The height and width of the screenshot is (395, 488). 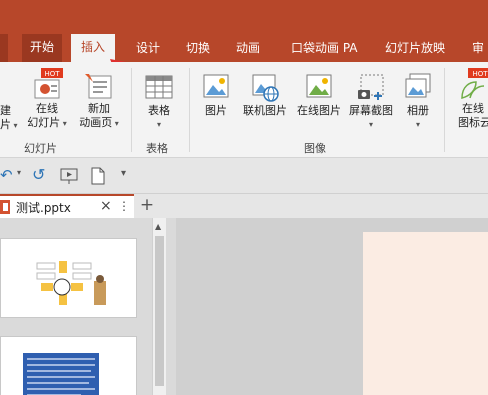 I want to click on online-picture-button: 联机图片, so click(x=265, y=101).